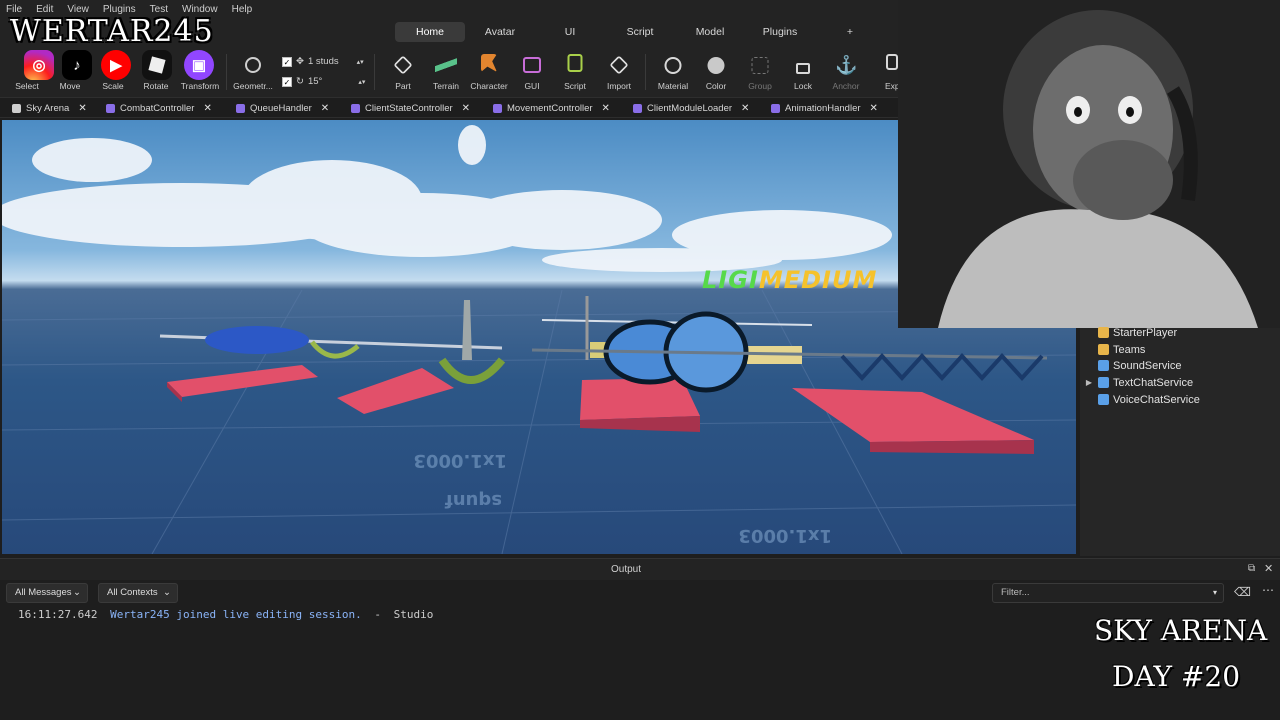 This screenshot has width=1280, height=720. Describe the element at coordinates (1145, 332) in the screenshot. I see `explorer-item-label: StarterPlayer` at that location.